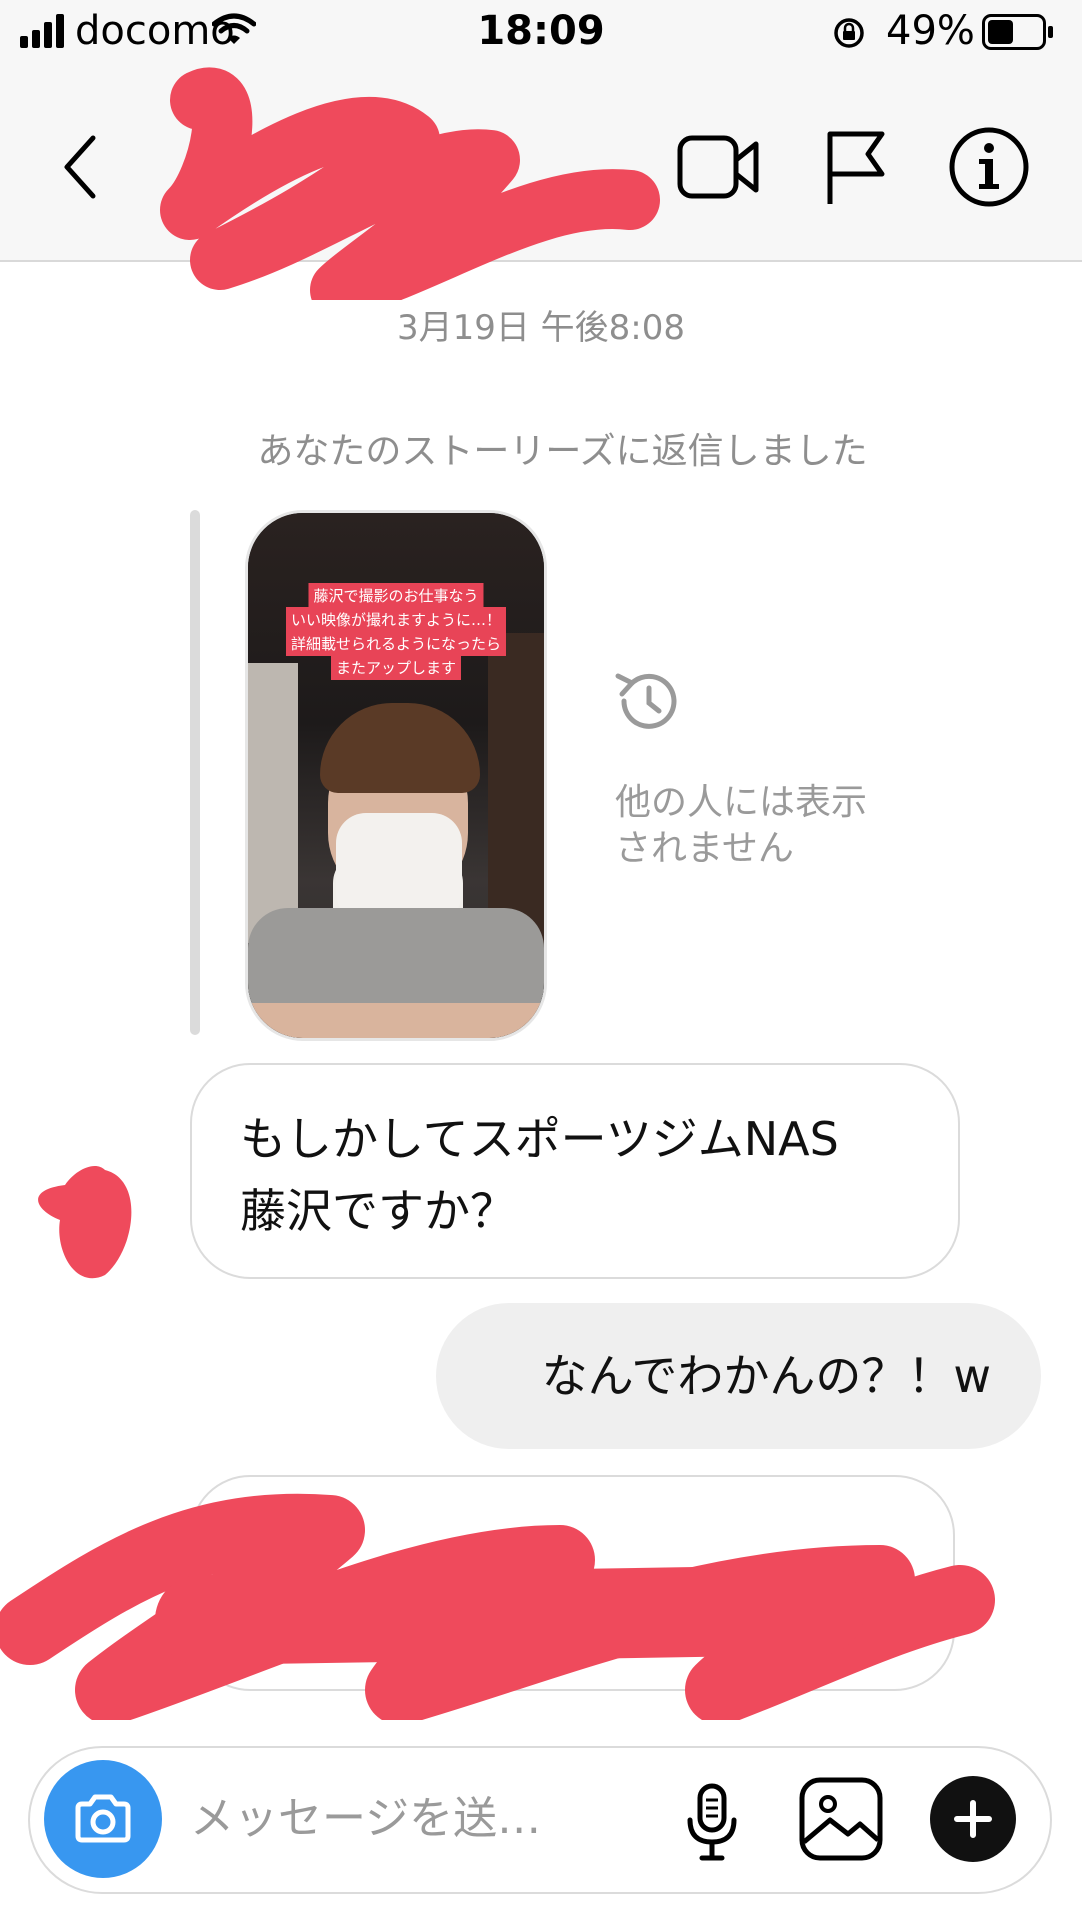 The image size is (1082, 1920). What do you see at coordinates (396, 667) in the screenshot?
I see `story-caption-line: またアップします` at bounding box center [396, 667].